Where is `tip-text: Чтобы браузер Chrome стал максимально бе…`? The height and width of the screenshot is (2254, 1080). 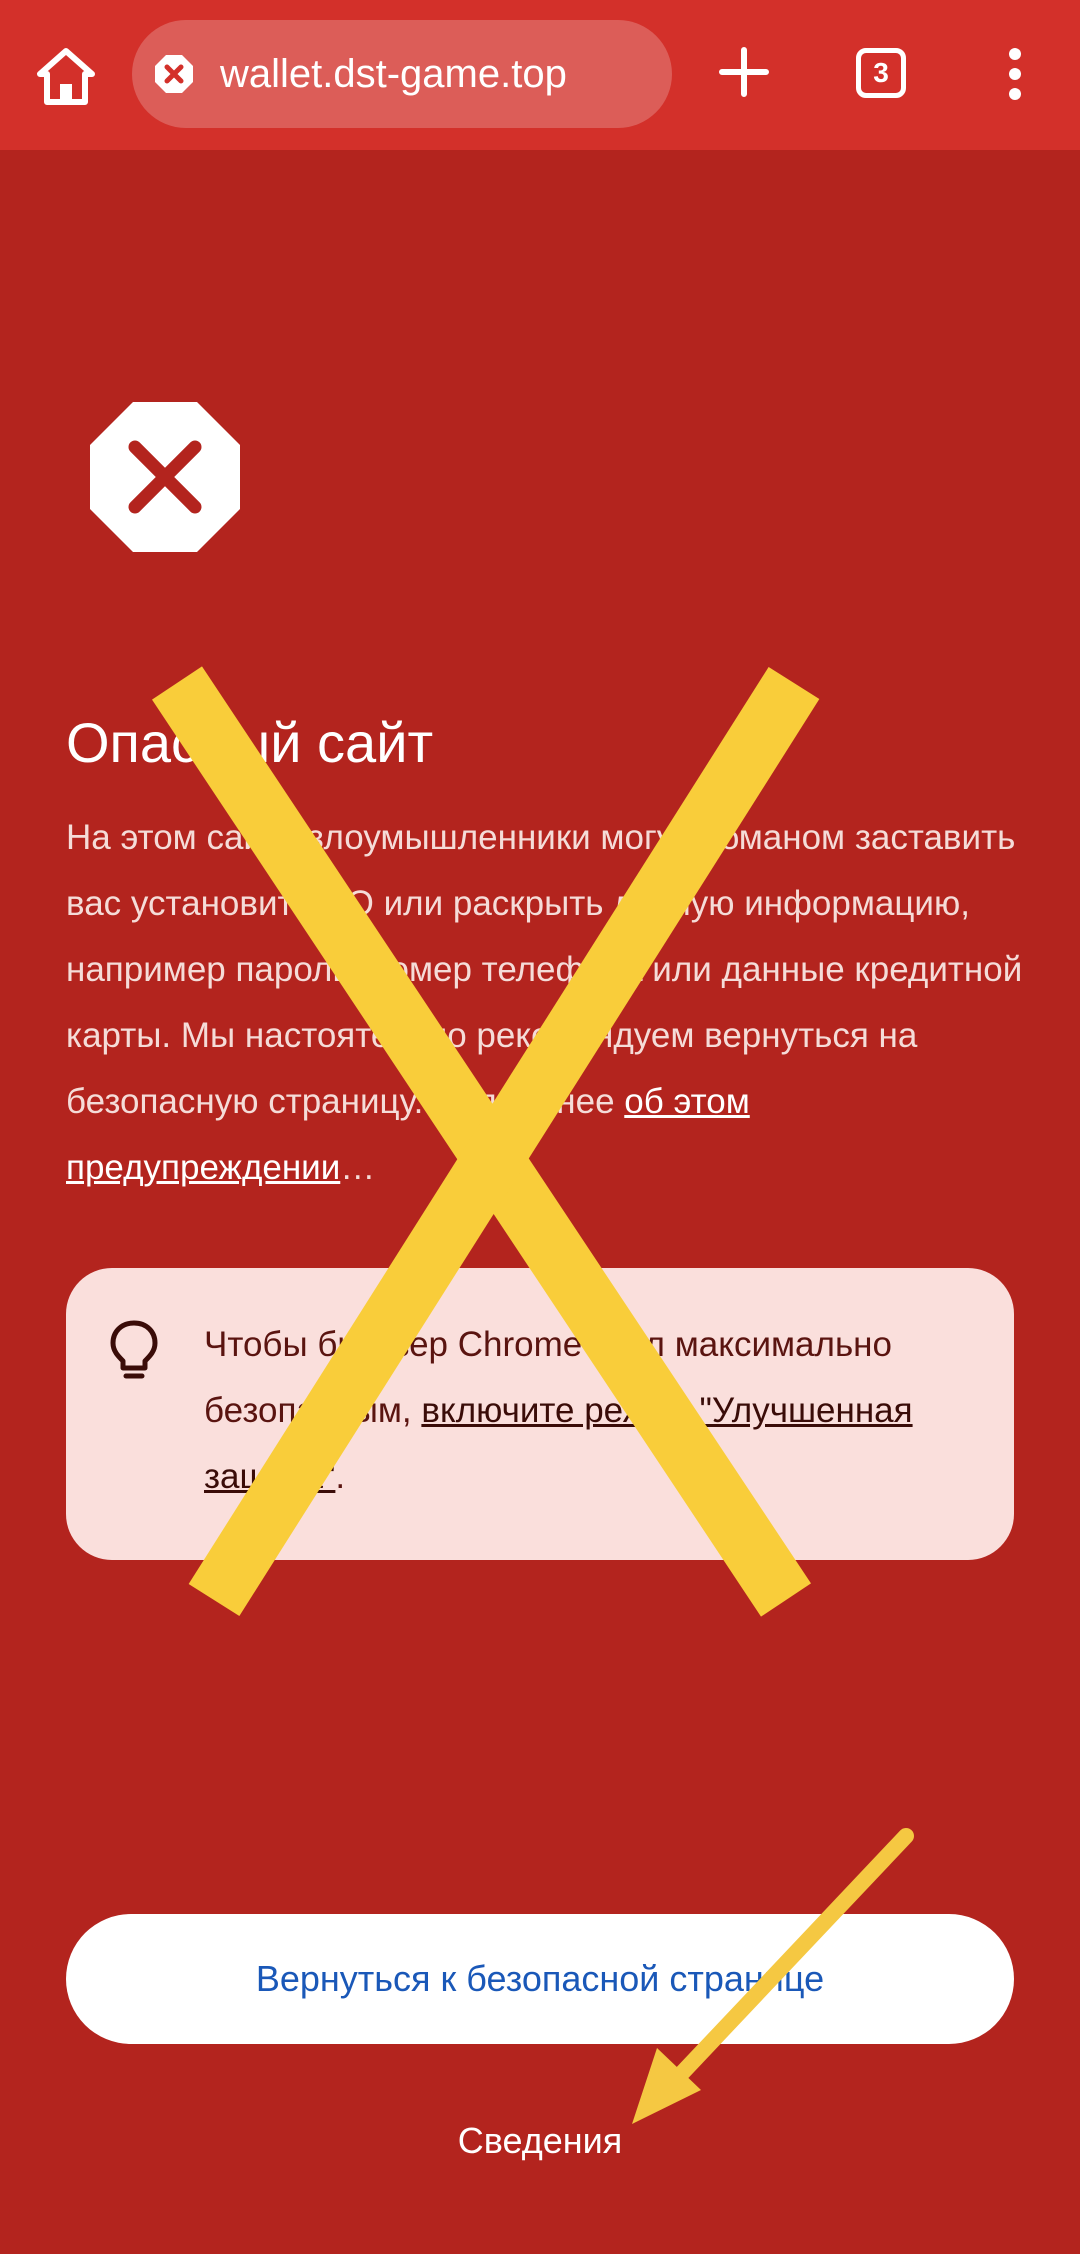 tip-text: Чтобы браузер Chrome стал максимально бе… is located at coordinates (584, 1411).